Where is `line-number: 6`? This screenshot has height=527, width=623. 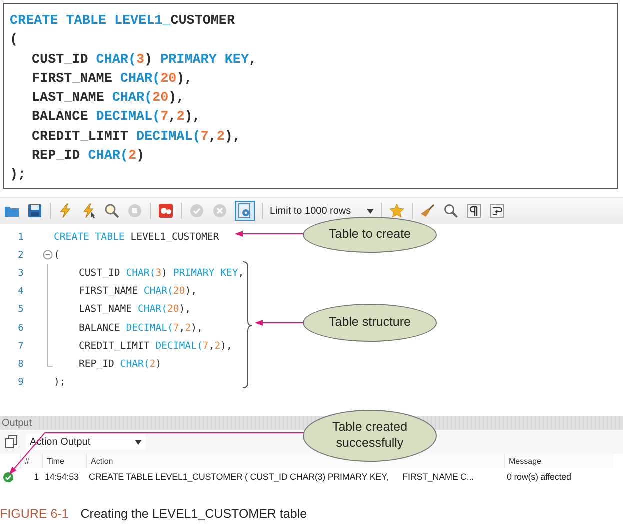 line-number: 6 is located at coordinates (21, 328).